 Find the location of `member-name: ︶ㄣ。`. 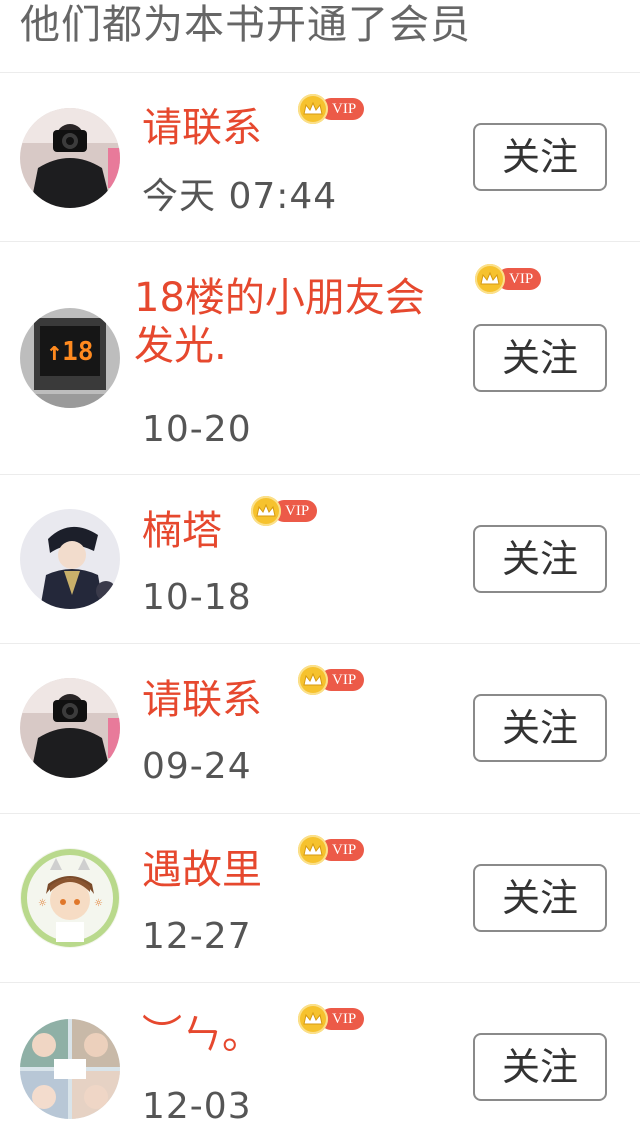

member-name: ︶ㄣ。 is located at coordinates (202, 1035).